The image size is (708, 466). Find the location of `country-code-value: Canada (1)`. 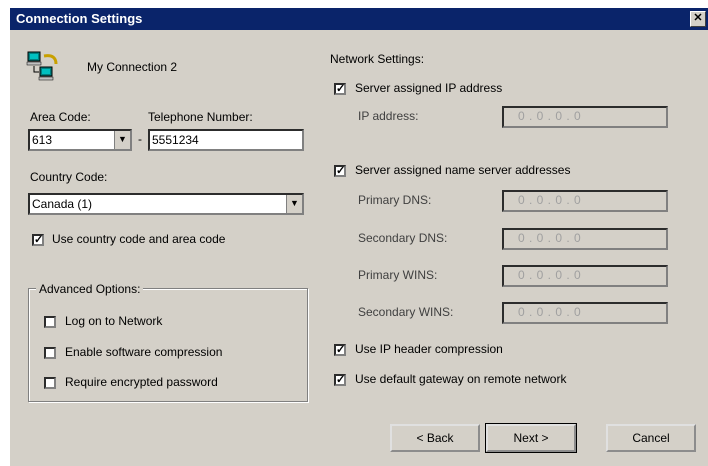

country-code-value: Canada (1) is located at coordinates (62, 204).